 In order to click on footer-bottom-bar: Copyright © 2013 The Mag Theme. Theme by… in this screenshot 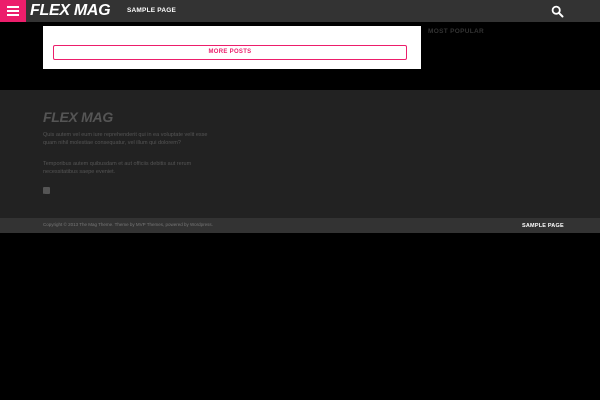, I will do `click(300, 225)`.